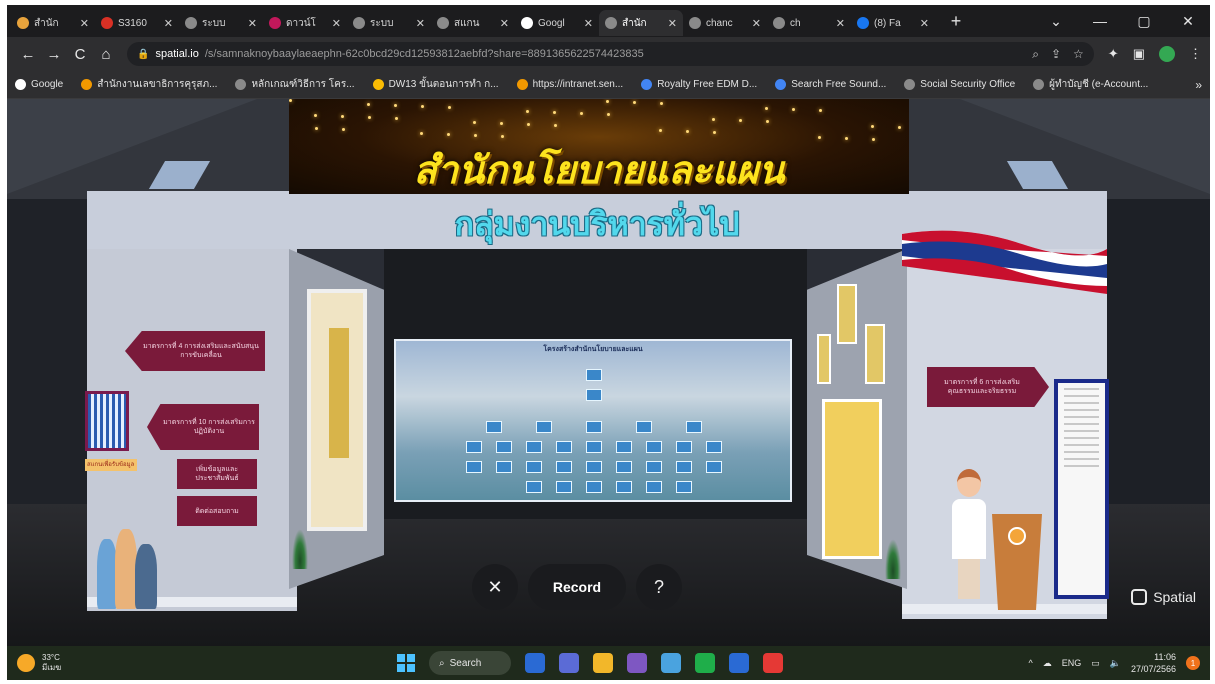 This screenshot has height=684, width=1215. What do you see at coordinates (1100, 21) in the screenshot?
I see `minimize-button: —` at bounding box center [1100, 21].